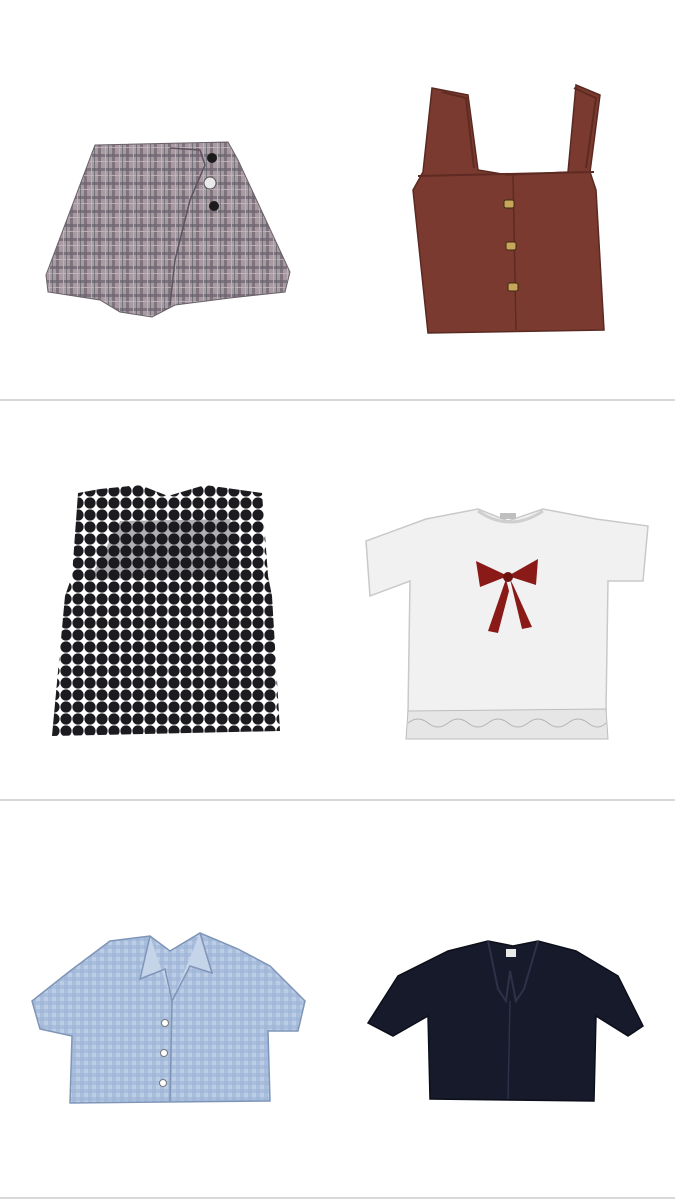  Describe the element at coordinates (508, 208) in the screenshot. I see `rust-knit-vest-image` at that location.